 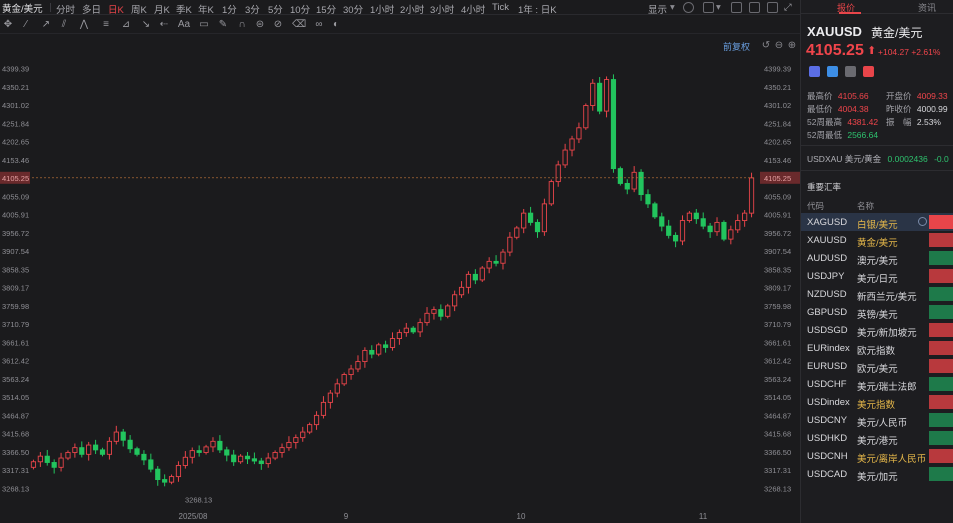 What do you see at coordinates (850, 71) in the screenshot?
I see `chart-icon` at bounding box center [850, 71].